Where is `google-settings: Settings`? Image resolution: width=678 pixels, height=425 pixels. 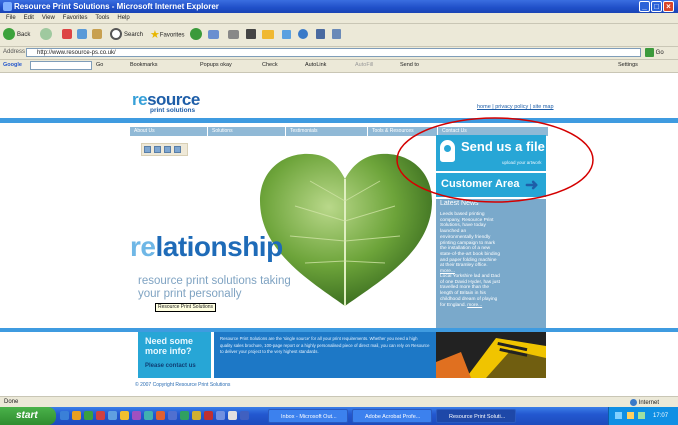 google-settings: Settings is located at coordinates (628, 65).